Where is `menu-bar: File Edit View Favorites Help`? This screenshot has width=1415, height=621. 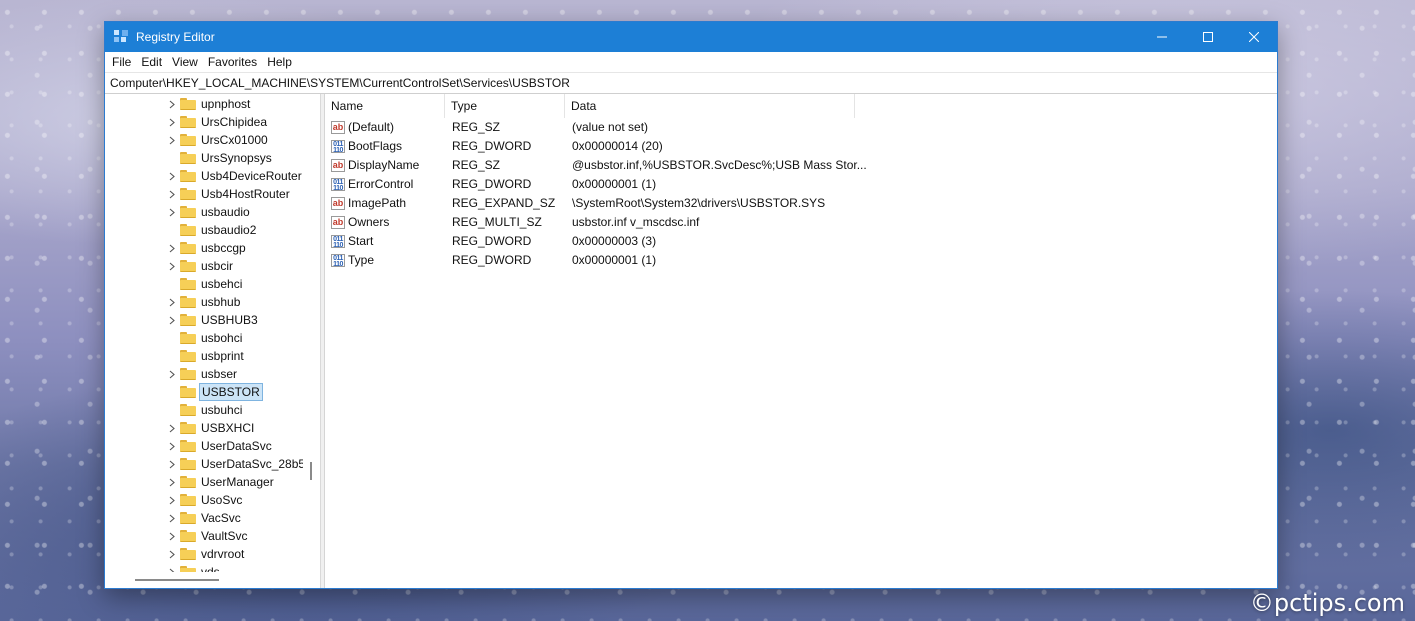 menu-bar: File Edit View Favorites Help is located at coordinates (691, 62).